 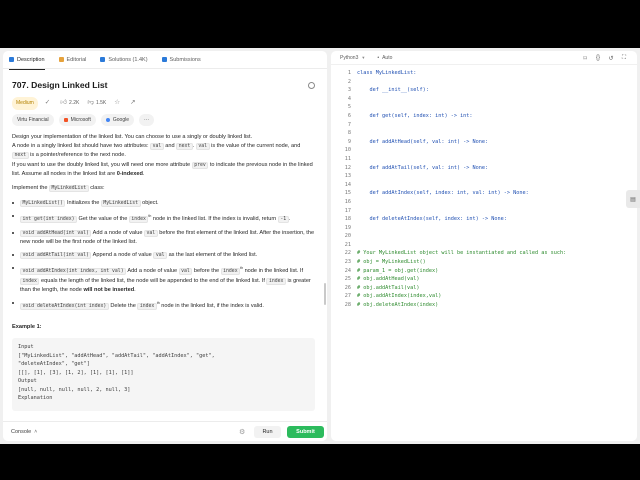 I want to click on notes-icon: ▤, so click(x=633, y=199).